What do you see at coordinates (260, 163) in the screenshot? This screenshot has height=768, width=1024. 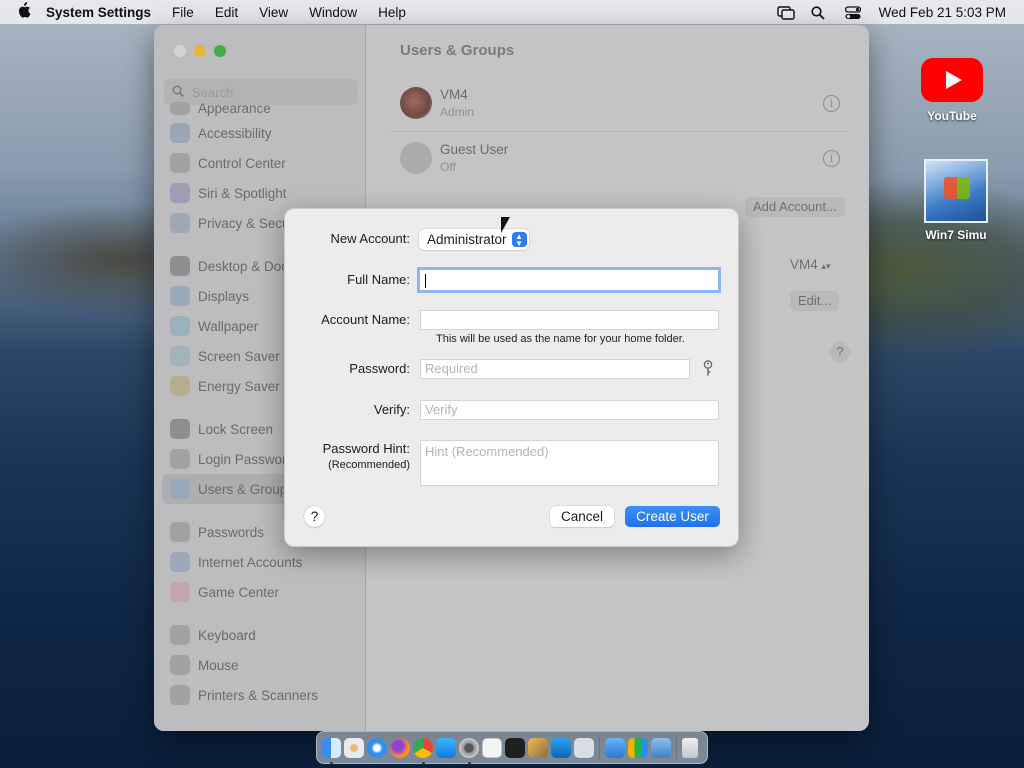 I see `sidebar-item-control-center: Control Center` at bounding box center [260, 163].